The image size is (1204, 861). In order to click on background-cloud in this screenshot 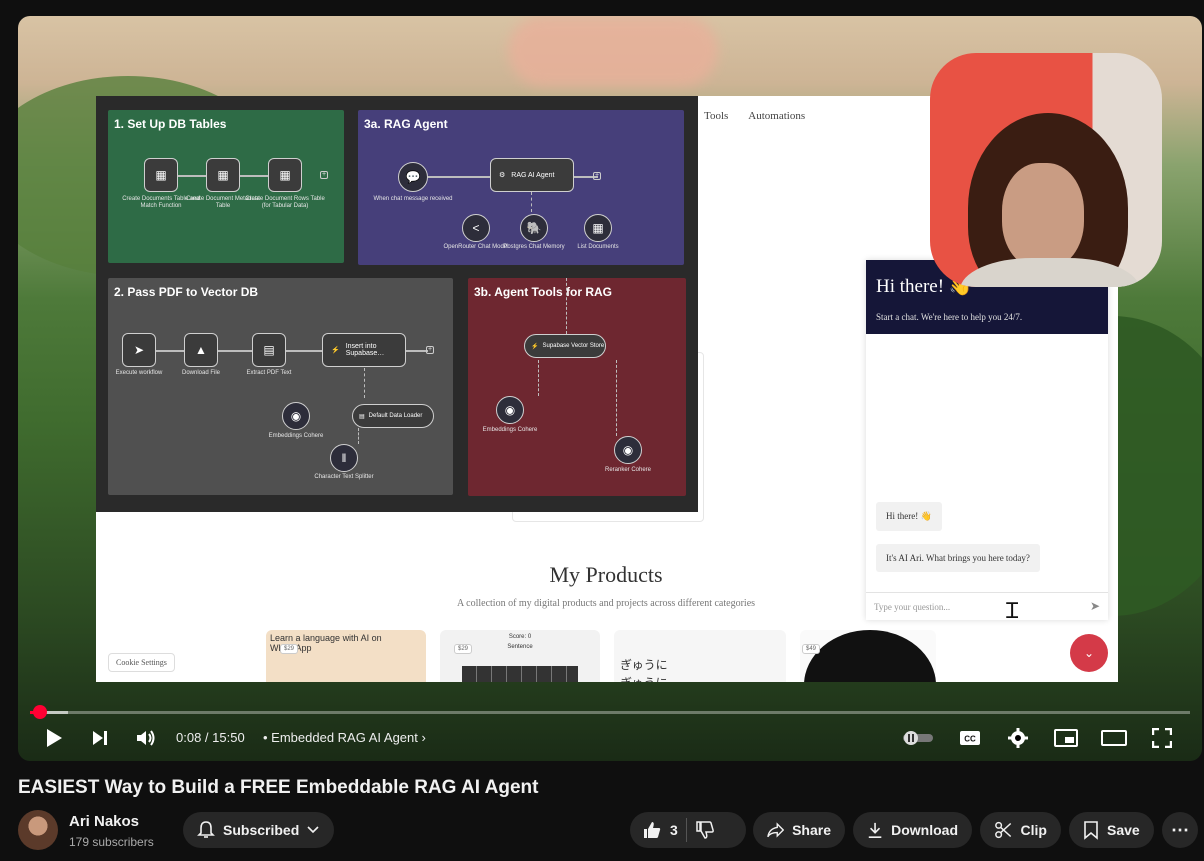, I will do `click(613, 51)`.